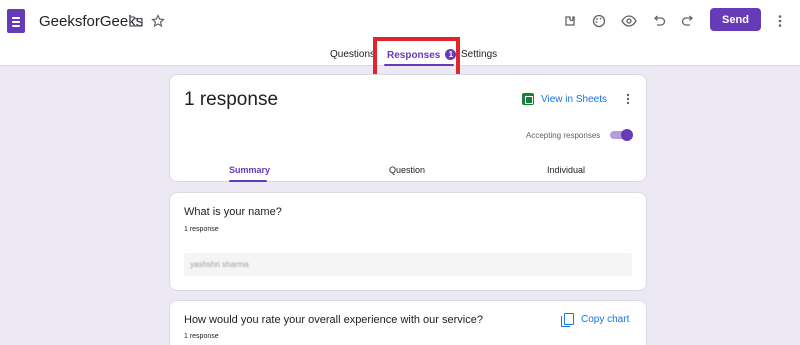  I want to click on question-title: What is your name?, so click(233, 212).